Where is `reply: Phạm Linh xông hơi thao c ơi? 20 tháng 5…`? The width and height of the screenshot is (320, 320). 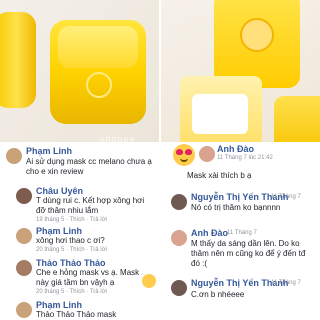 reply: Phạm Linh xông hơi thao c ơi? 20 tháng 5… is located at coordinates (79, 240).